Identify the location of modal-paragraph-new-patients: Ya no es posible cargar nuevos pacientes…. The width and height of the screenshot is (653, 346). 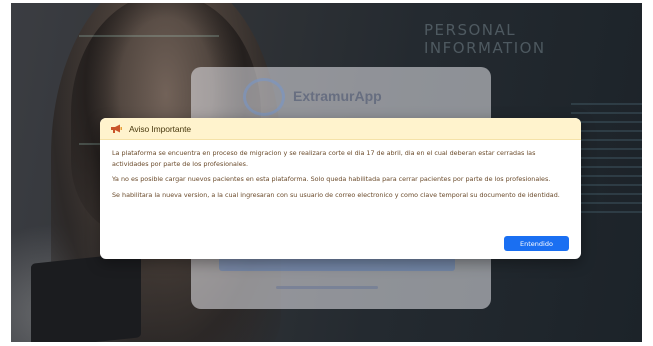
(331, 179).